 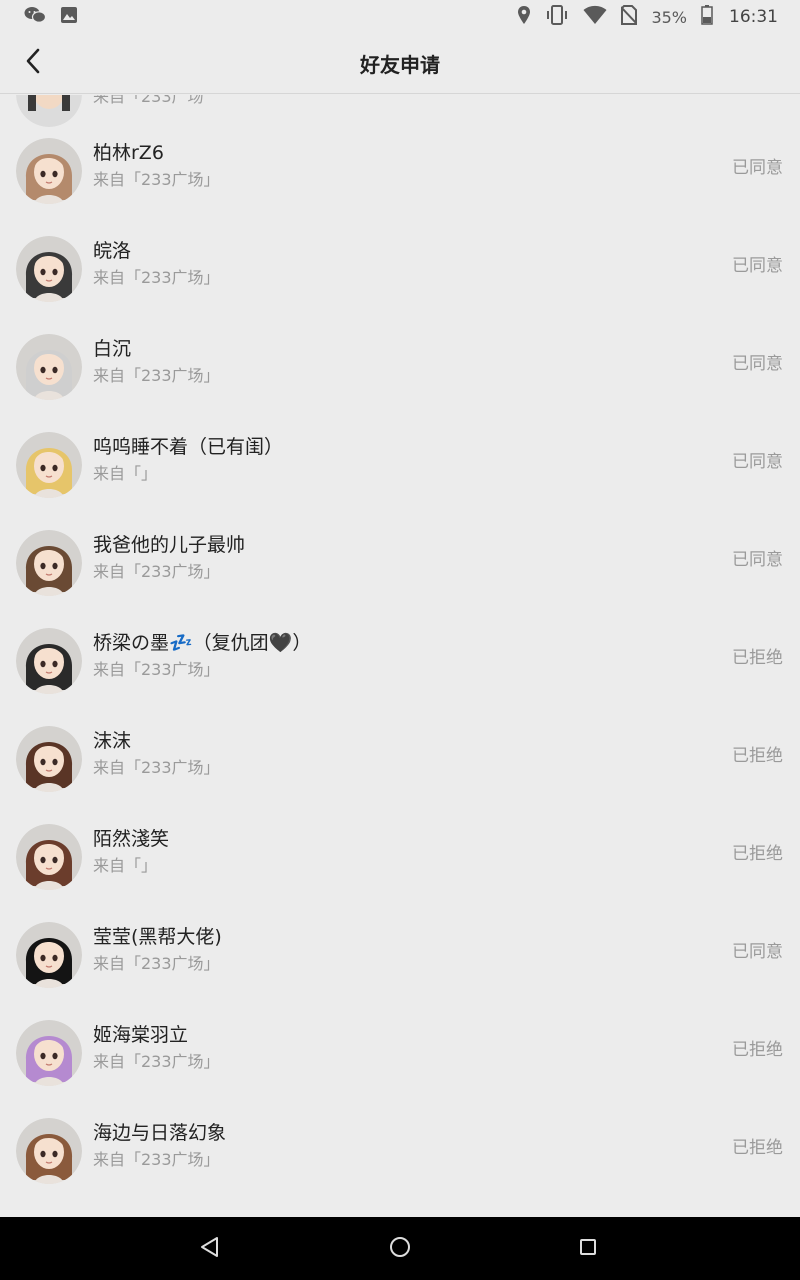 What do you see at coordinates (400, 17) in the screenshot?
I see `status-bar: 35% 16:31` at bounding box center [400, 17].